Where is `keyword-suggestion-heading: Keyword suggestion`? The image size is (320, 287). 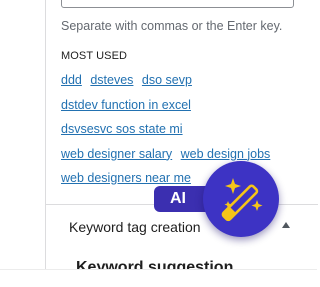 keyword-suggestion-heading: Keyword suggestion is located at coordinates (155, 264).